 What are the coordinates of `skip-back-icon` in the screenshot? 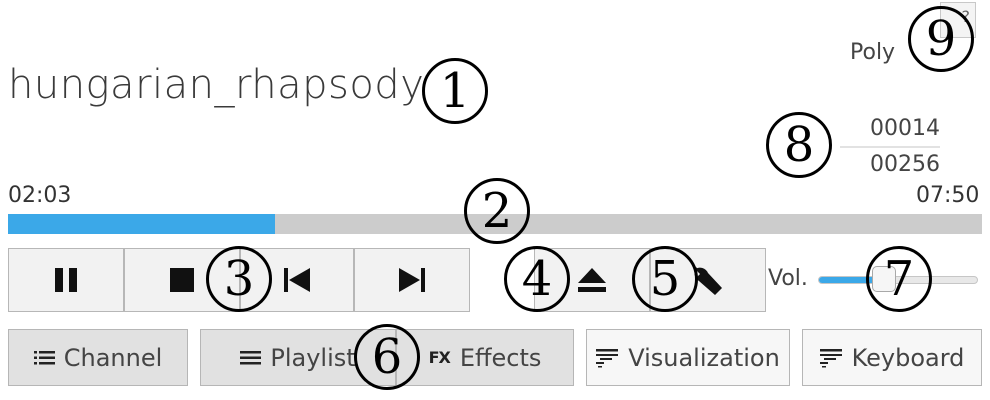 It's located at (297, 280).